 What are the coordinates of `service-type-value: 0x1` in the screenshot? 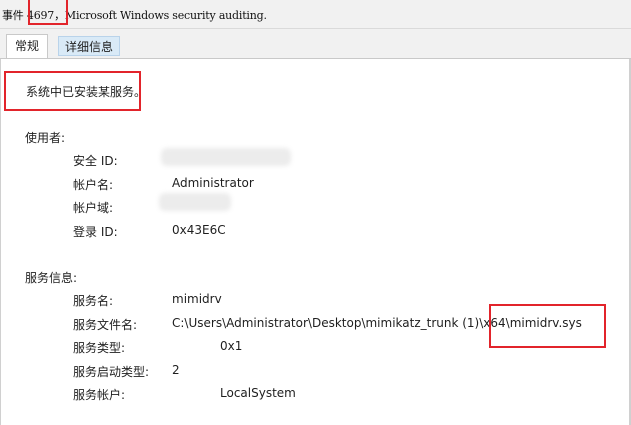 It's located at (231, 346).